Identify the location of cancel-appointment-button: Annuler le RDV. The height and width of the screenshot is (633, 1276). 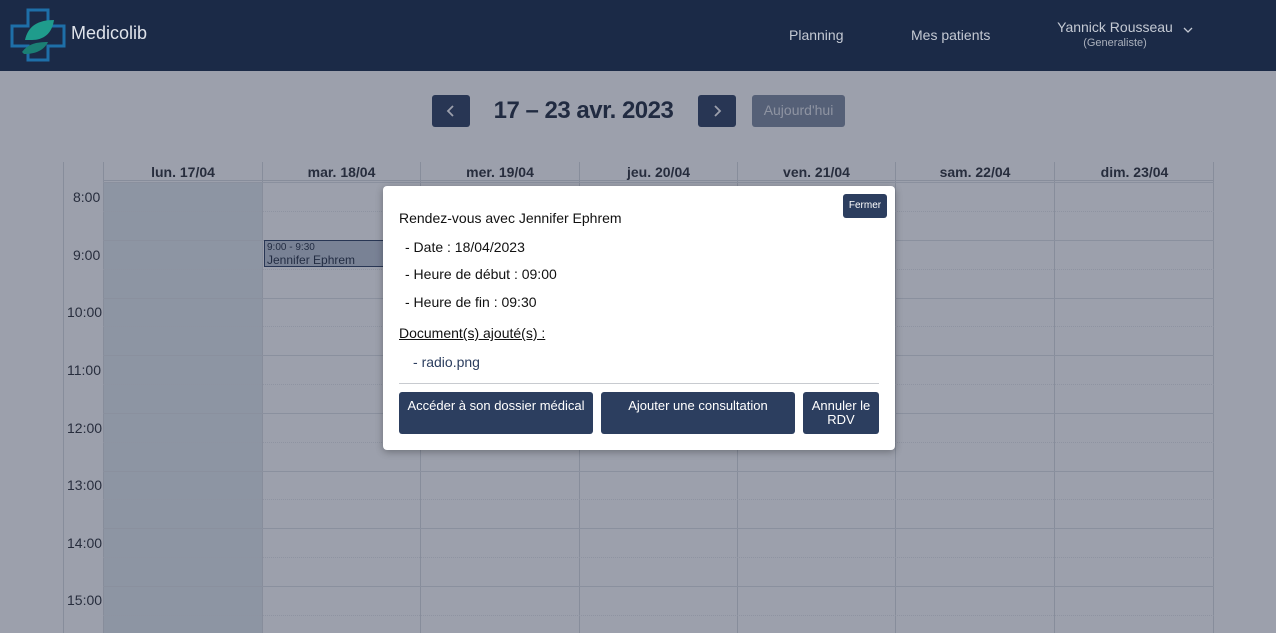
(841, 413).